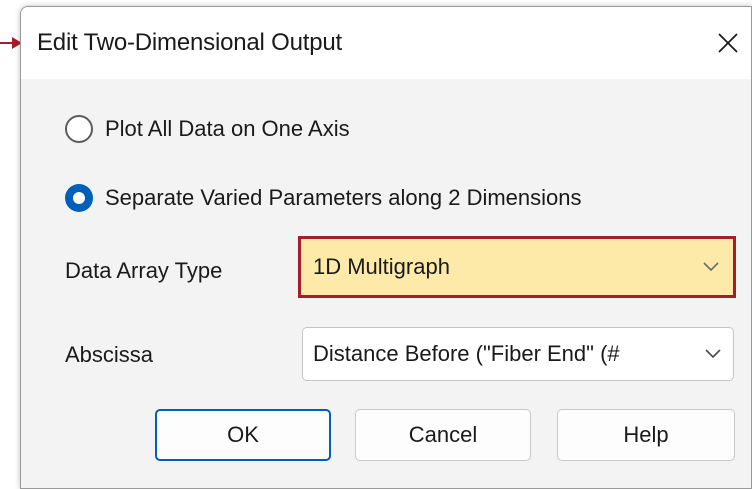  What do you see at coordinates (386, 43) in the screenshot?
I see `dialog-titlebar: Edit Two-Dimensional Output` at bounding box center [386, 43].